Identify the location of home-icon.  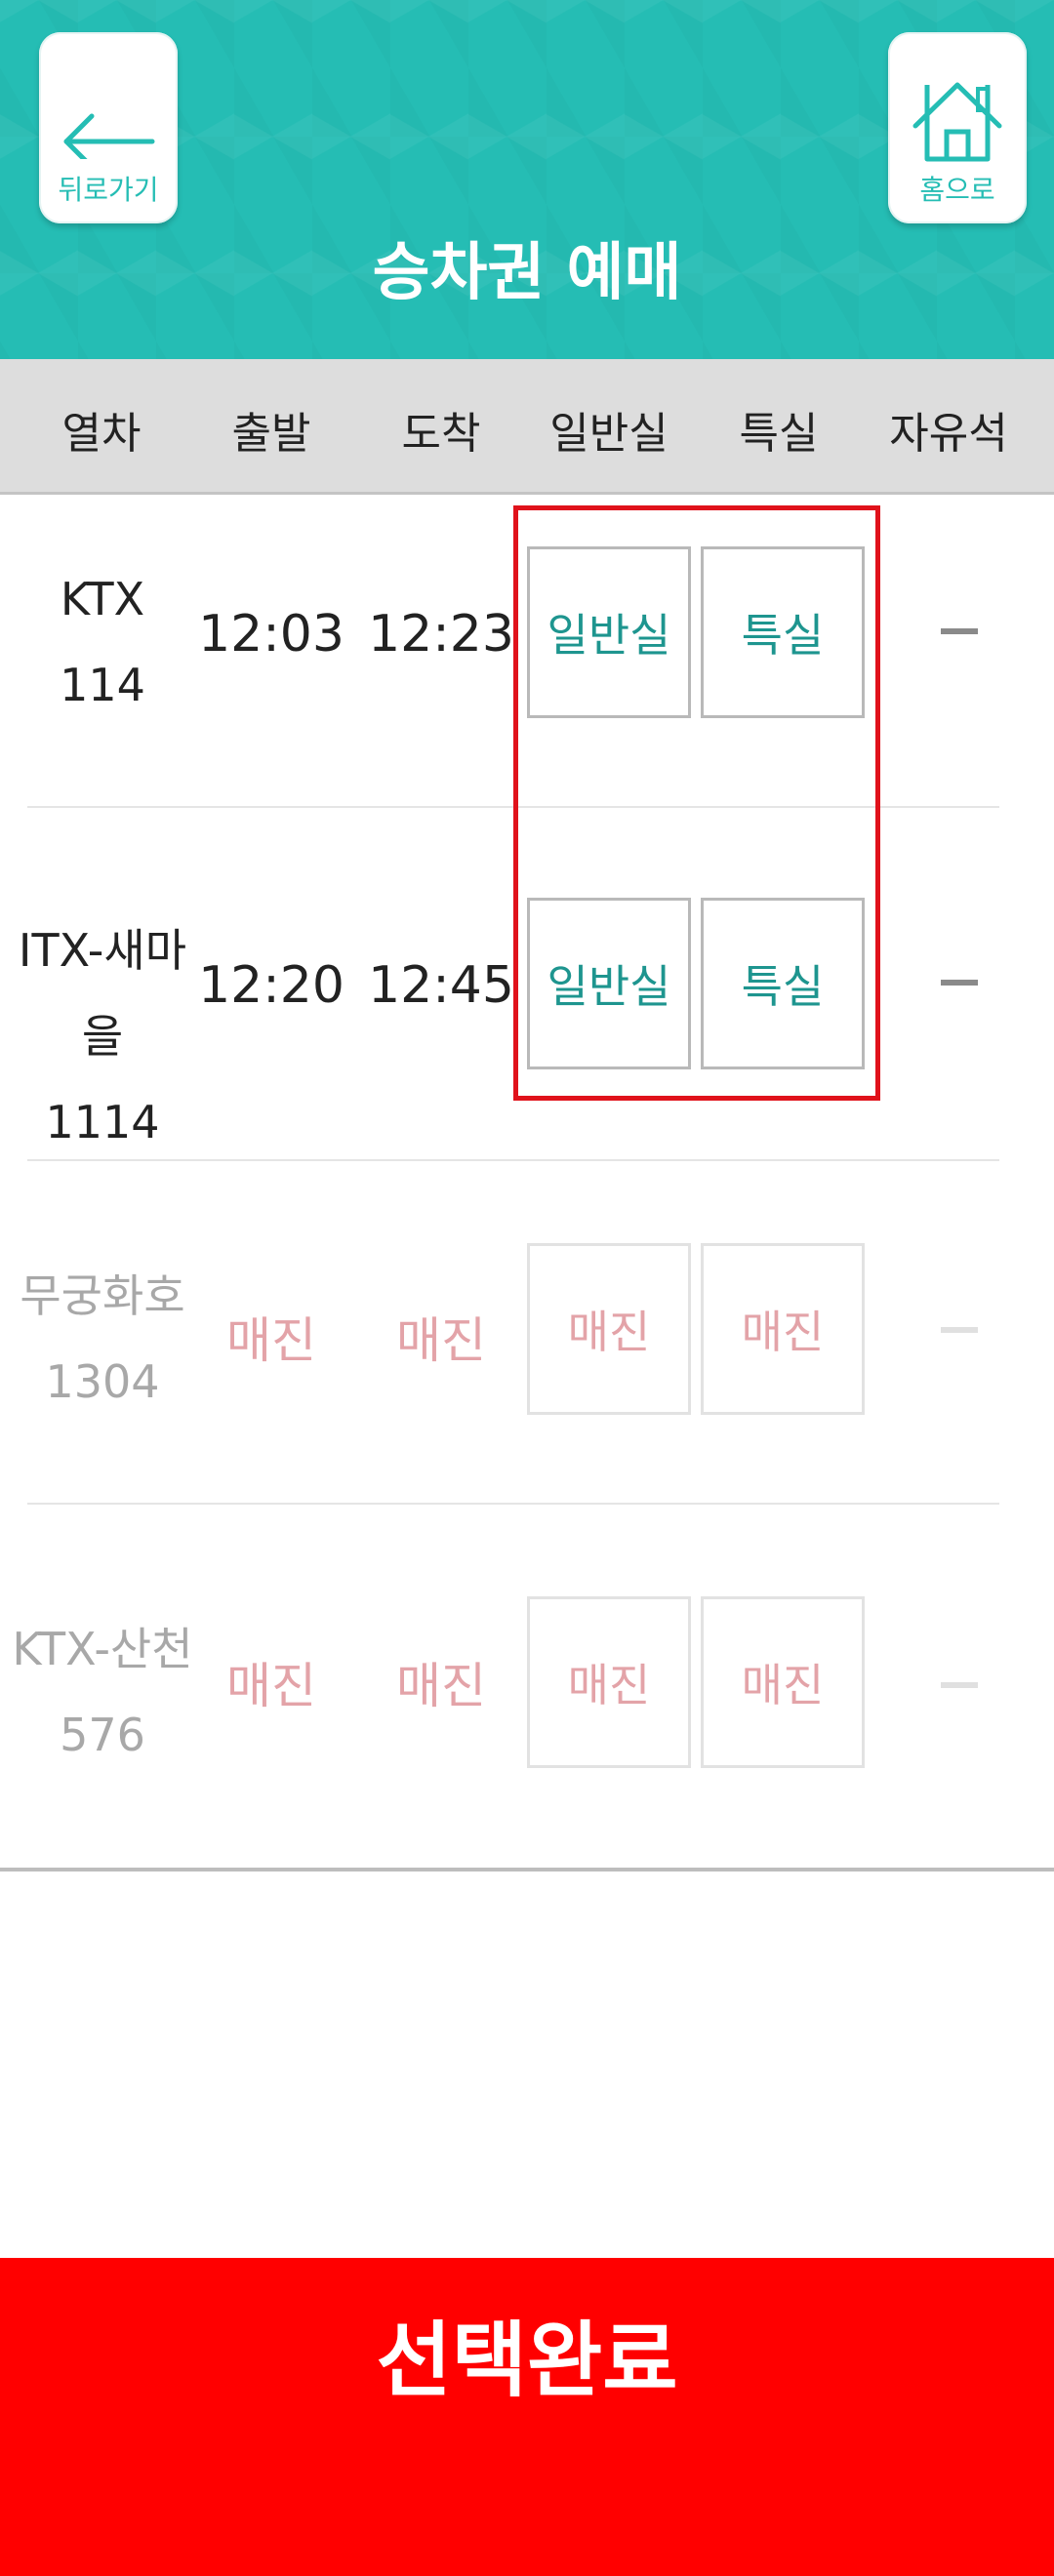
(957, 122).